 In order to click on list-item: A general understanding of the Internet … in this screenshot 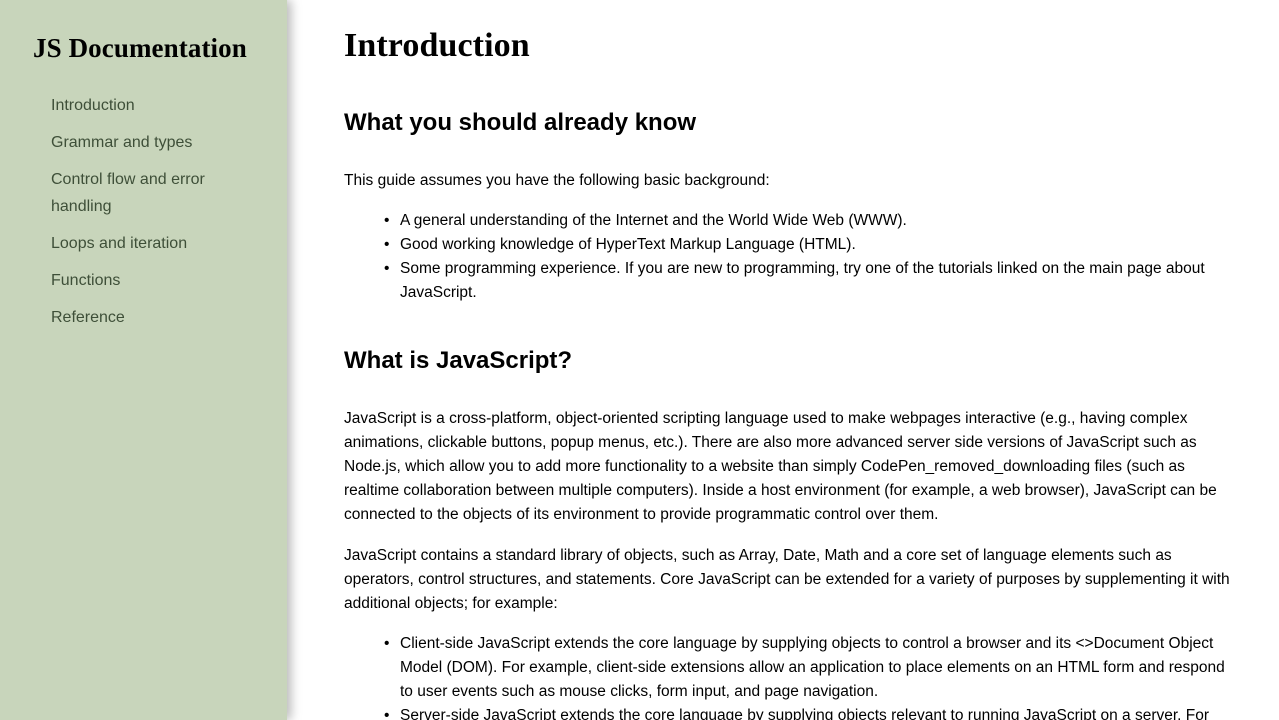, I will do `click(809, 221)`.